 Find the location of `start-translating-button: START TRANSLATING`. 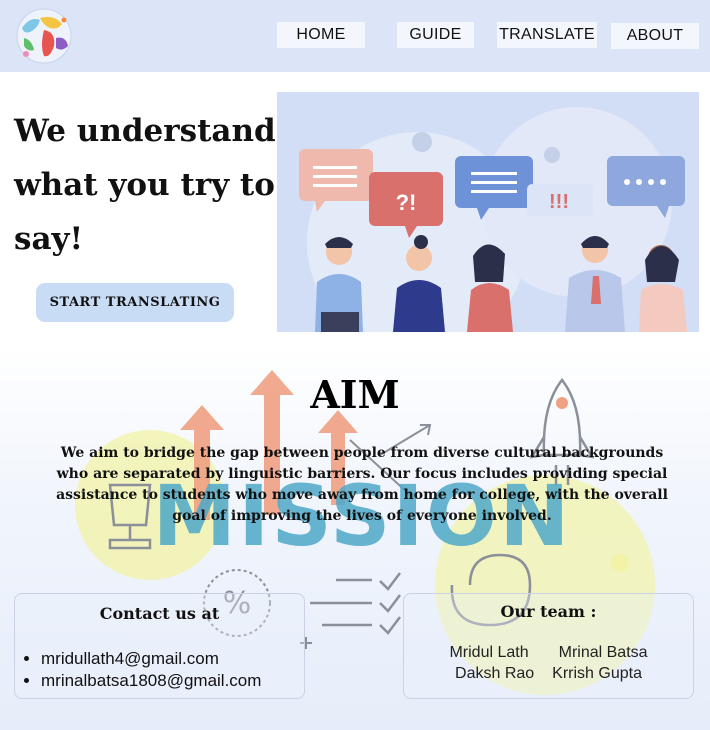

start-translating-button: START TRANSLATING is located at coordinates (135, 302).